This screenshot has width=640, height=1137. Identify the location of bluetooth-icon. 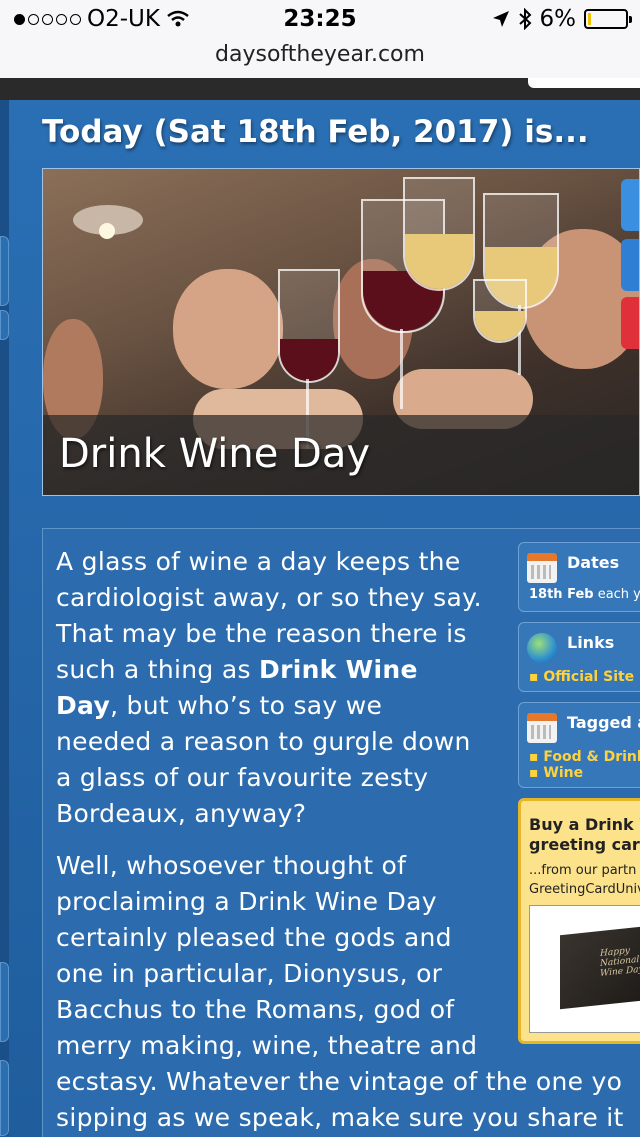
(524, 19).